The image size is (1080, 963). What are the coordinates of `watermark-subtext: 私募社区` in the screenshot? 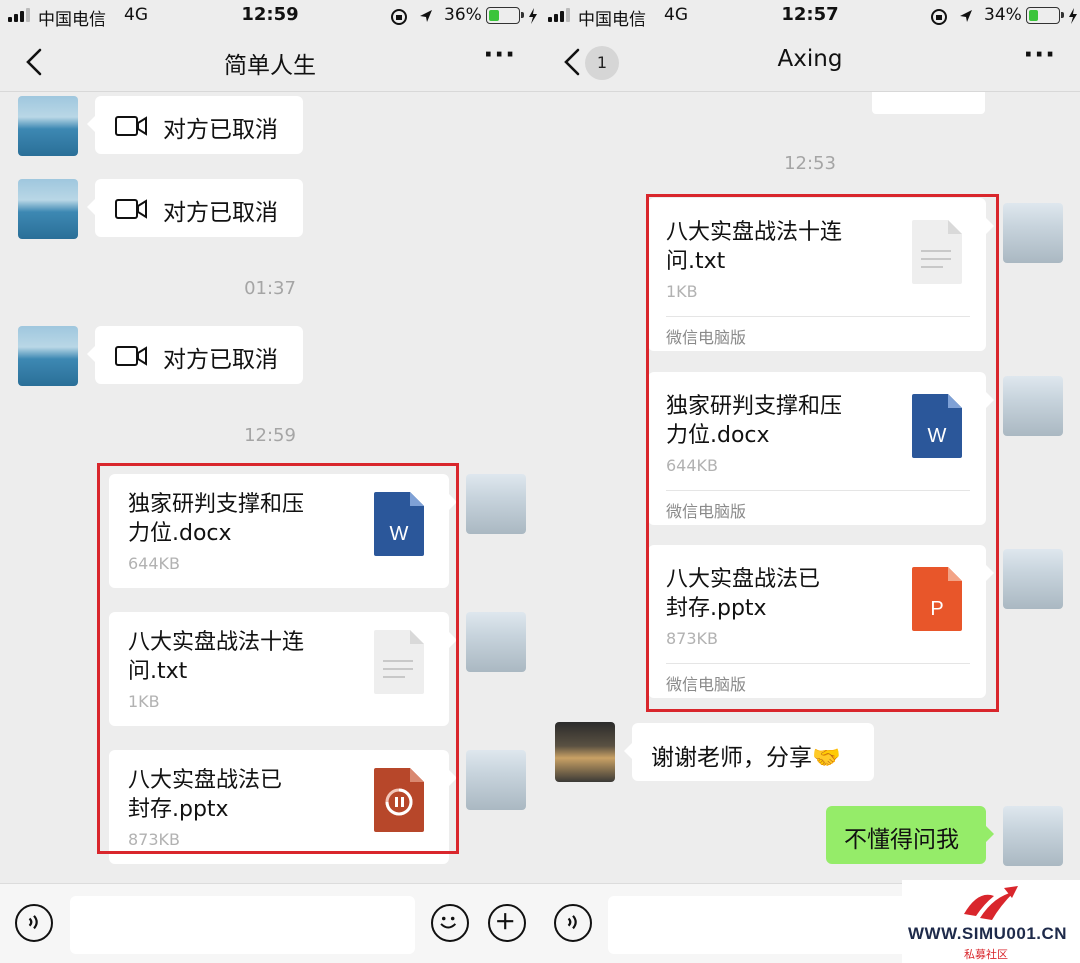 It's located at (986, 954).